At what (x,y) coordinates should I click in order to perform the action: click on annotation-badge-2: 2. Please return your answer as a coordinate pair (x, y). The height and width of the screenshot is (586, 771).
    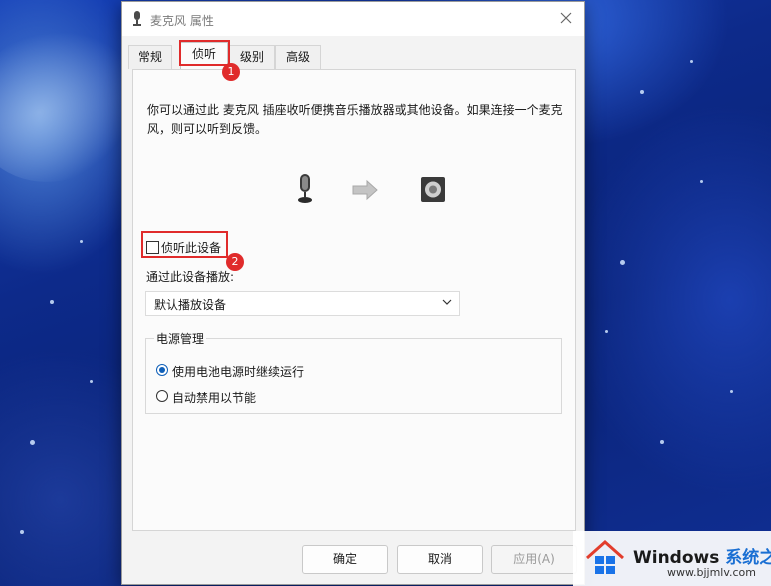
    Looking at the image, I should click on (235, 262).